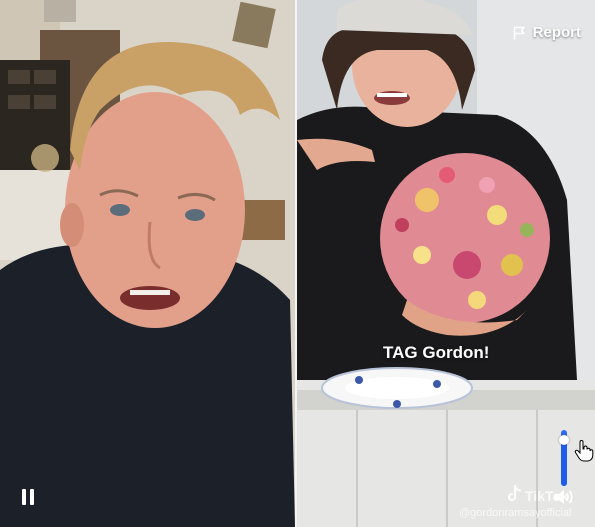 Image resolution: width=595 pixels, height=527 pixels. Describe the element at coordinates (556, 32) in the screenshot. I see `report-label: Report` at that location.